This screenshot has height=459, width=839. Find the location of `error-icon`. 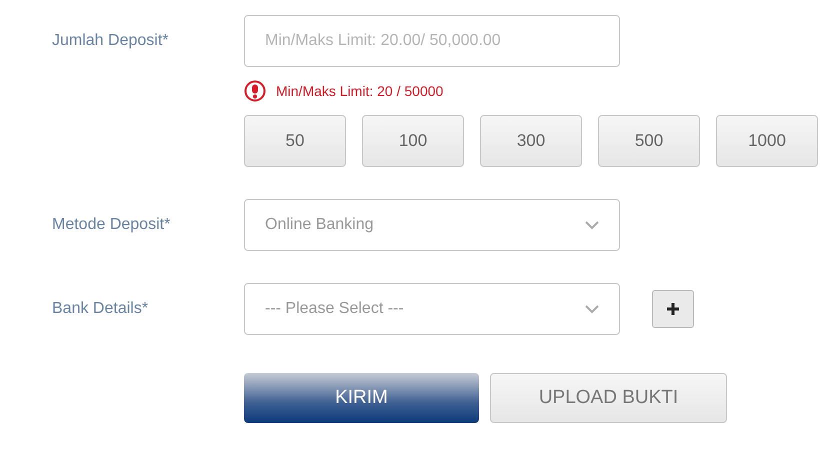

error-icon is located at coordinates (255, 91).